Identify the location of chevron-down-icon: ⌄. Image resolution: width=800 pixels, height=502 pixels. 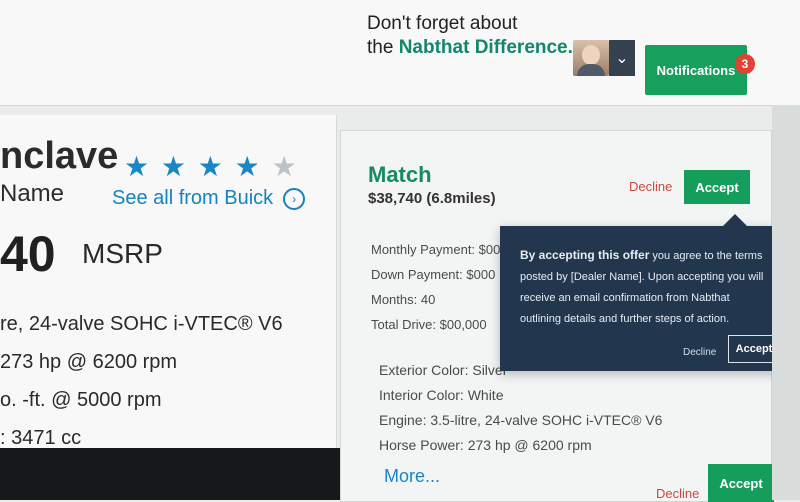
(622, 58).